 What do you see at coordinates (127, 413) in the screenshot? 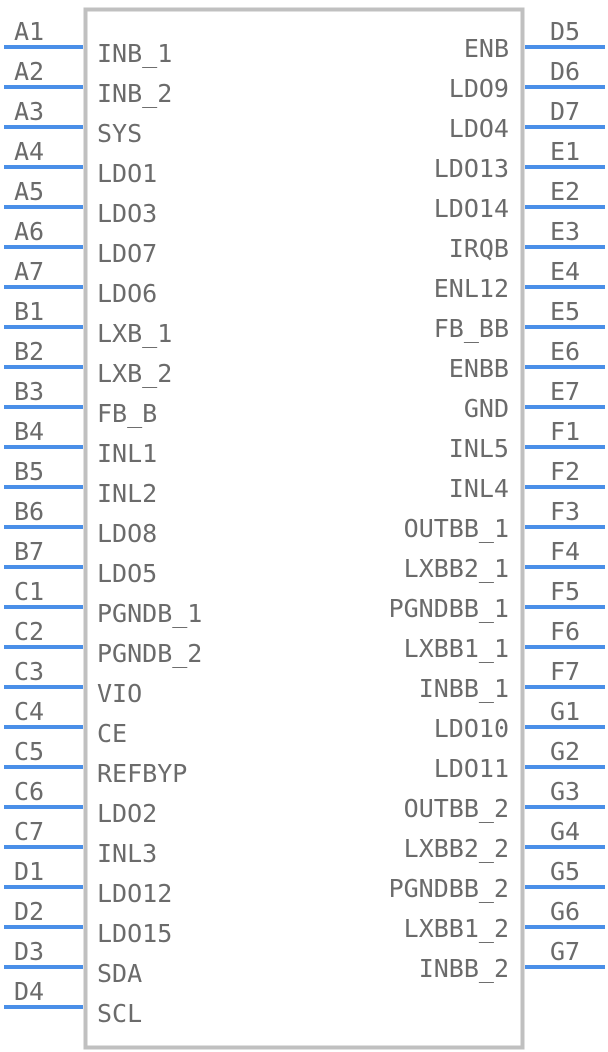
I see `pin-label: FB_B` at bounding box center [127, 413].